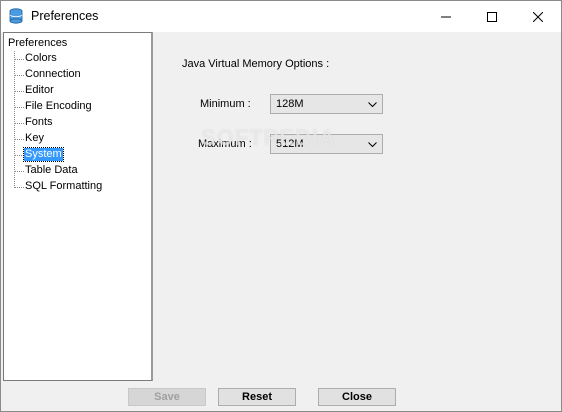 The width and height of the screenshot is (562, 412). I want to click on minimize-icon, so click(446, 16).